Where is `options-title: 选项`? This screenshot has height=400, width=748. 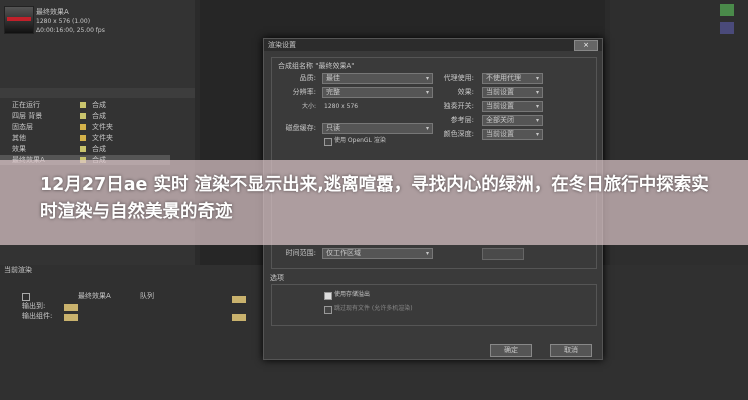
options-title: 选项 is located at coordinates (277, 278).